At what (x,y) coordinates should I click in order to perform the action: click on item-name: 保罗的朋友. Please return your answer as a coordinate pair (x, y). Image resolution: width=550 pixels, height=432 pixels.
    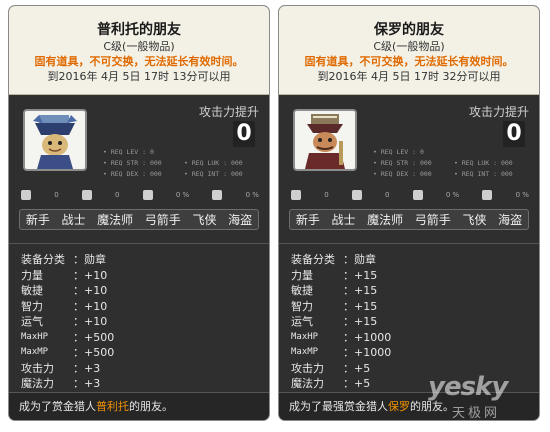
    Looking at the image, I should click on (409, 30).